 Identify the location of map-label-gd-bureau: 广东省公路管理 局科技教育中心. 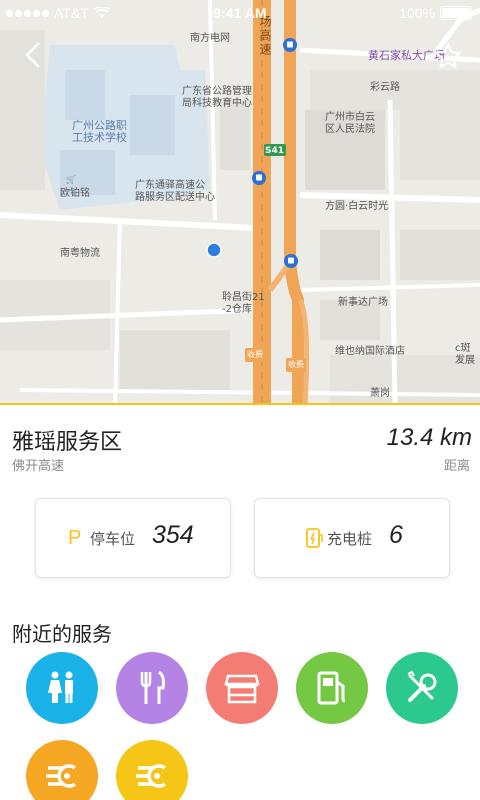
(217, 97).